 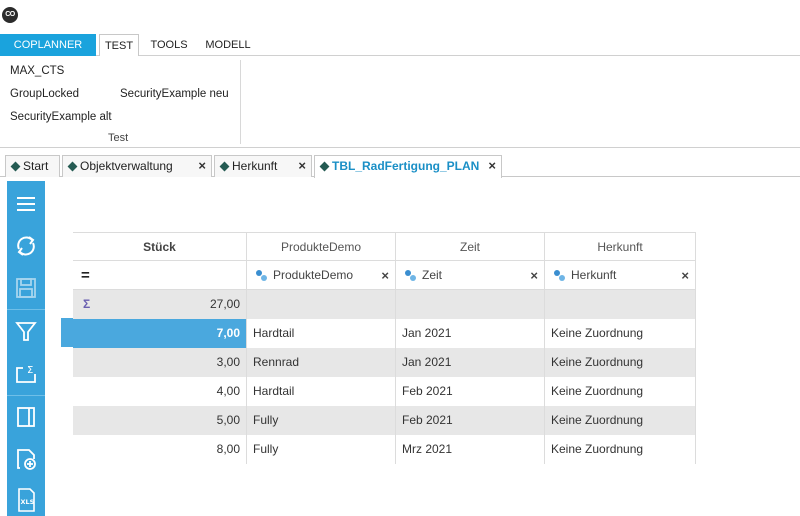 I want to click on filter-produktedemo: ProdukteDemo ×, so click(x=321, y=275).